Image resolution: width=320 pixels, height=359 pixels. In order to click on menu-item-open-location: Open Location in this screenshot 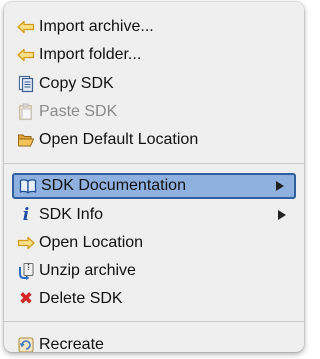, I will do `click(154, 243)`.